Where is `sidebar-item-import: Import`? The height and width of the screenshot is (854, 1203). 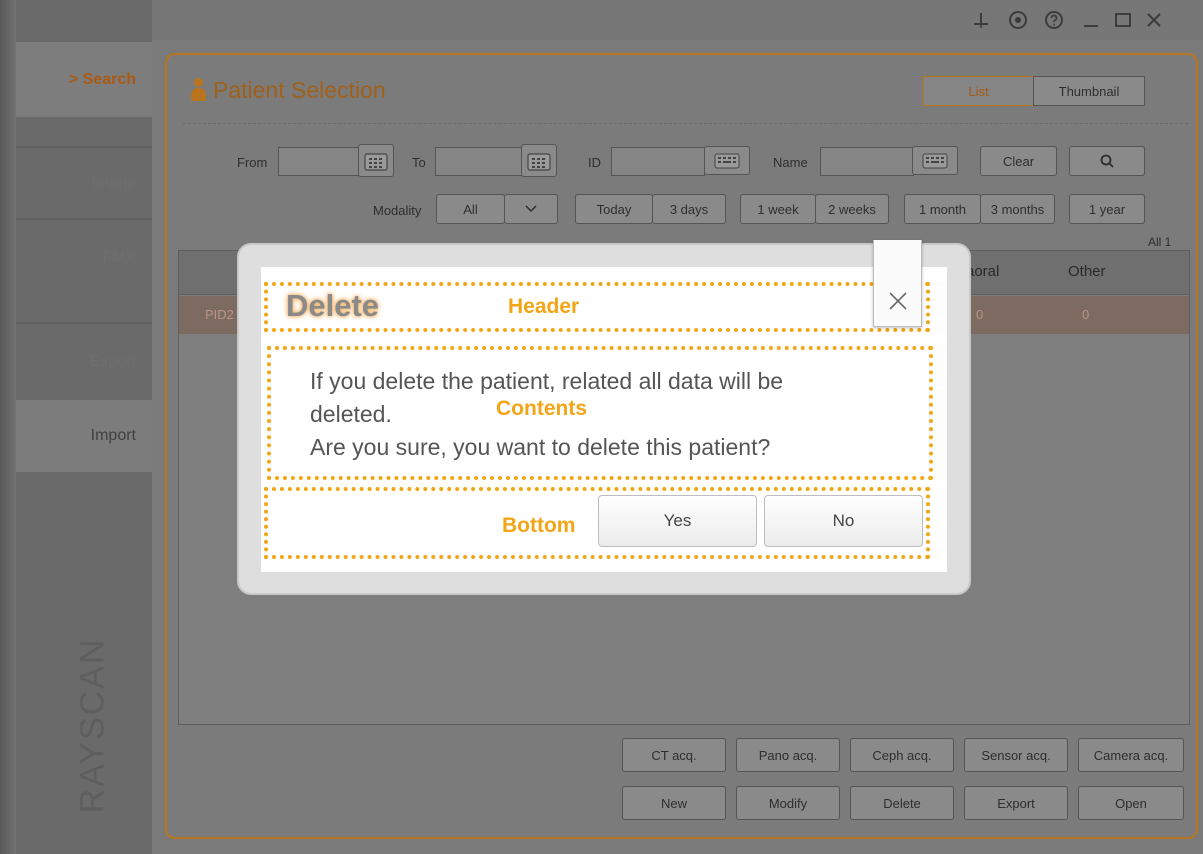
sidebar-item-import: Import is located at coordinates (84, 436).